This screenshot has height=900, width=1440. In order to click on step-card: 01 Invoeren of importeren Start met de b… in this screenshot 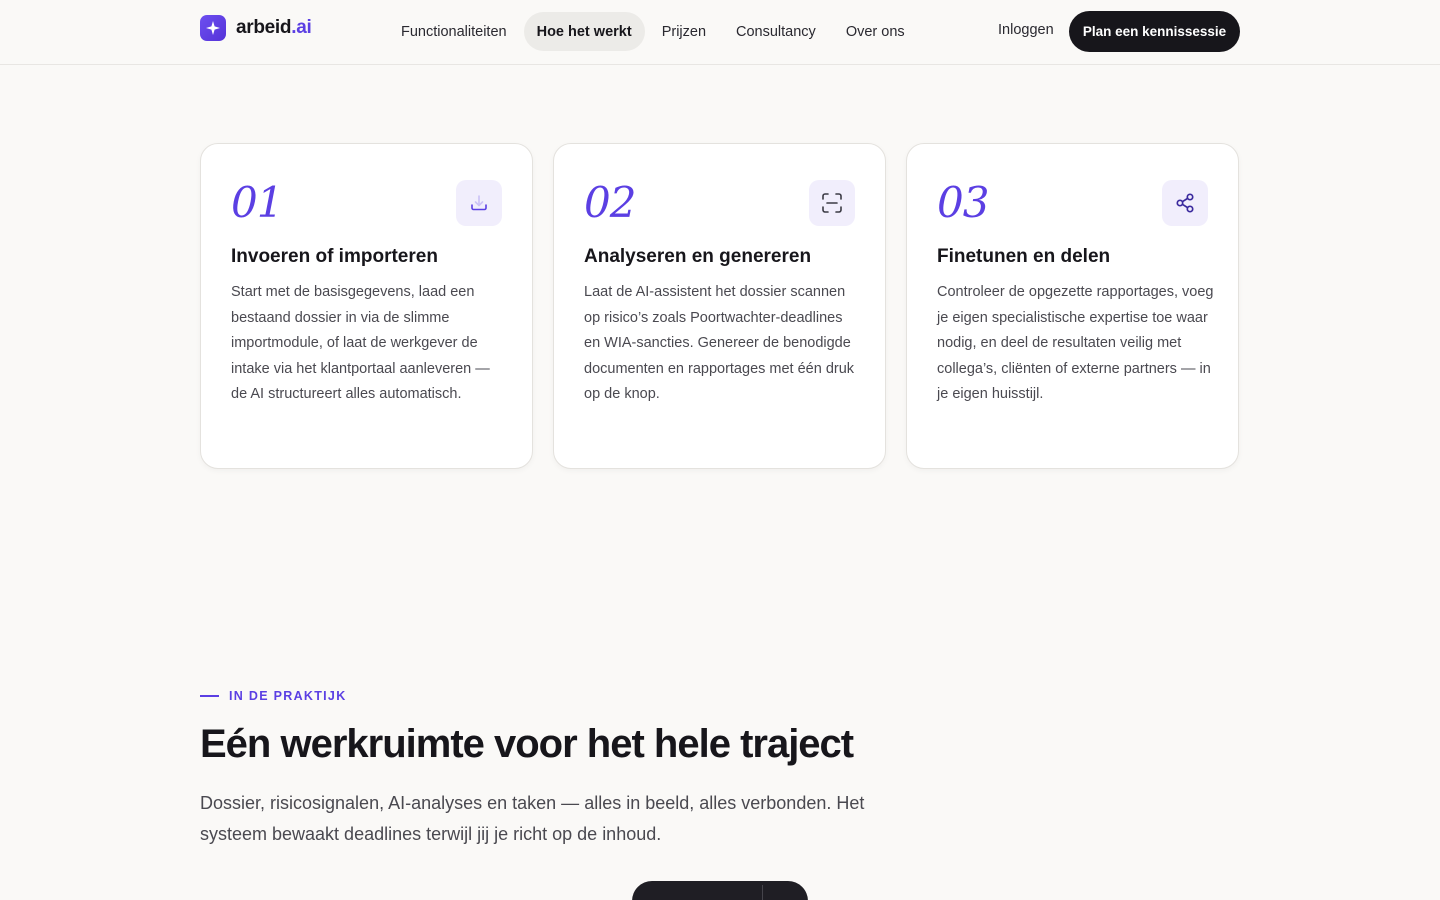, I will do `click(366, 306)`.